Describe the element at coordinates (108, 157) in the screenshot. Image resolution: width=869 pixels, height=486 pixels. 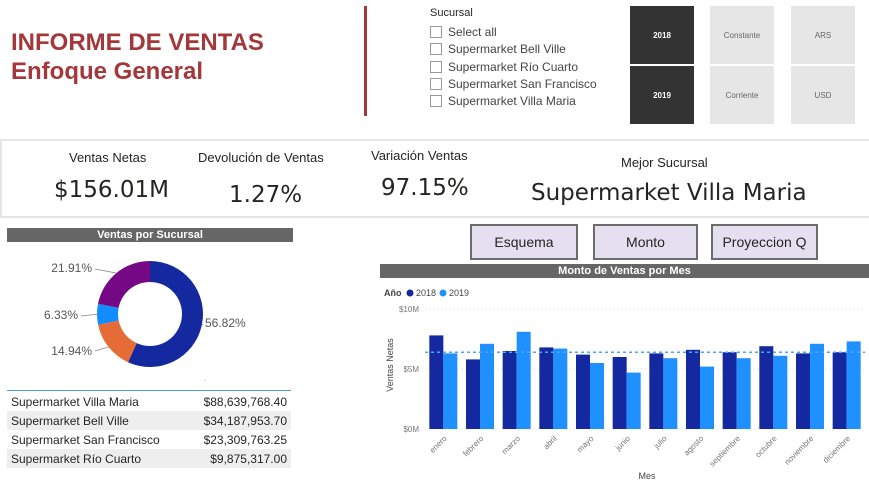
I see `ventas-netas-label: Ventas Netas` at that location.